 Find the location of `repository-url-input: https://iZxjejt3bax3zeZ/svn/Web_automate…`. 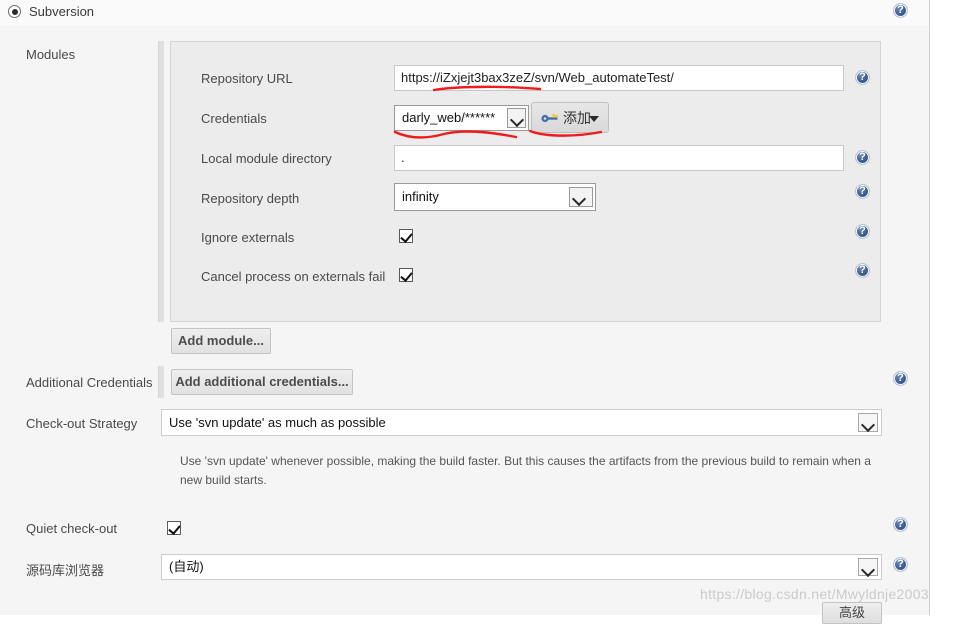

repository-url-input: https://iZxjejt3bax3zeZ/svn/Web_automate… is located at coordinates (619, 78).